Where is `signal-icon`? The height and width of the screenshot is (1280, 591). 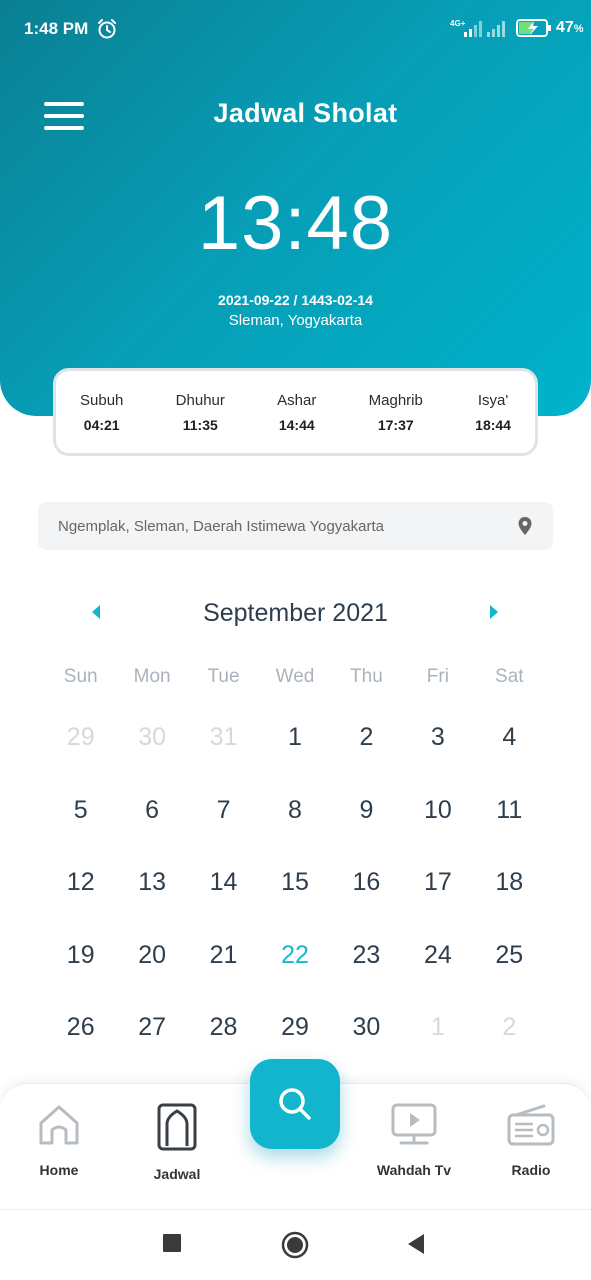
signal-icon is located at coordinates (496, 29).